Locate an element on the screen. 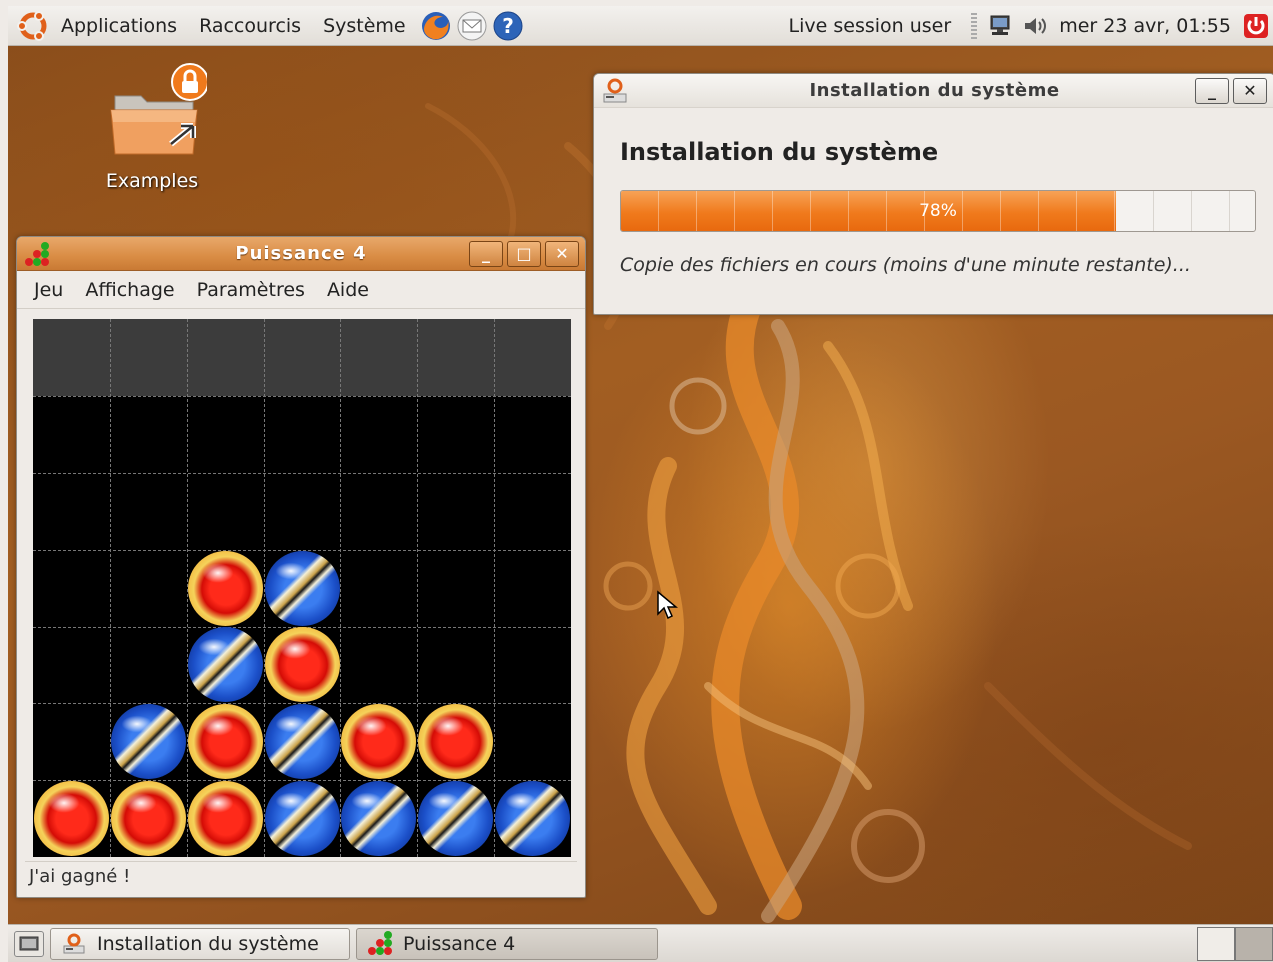  game-menubar: Jeu Affichage Paramètres Aide is located at coordinates (301, 290).